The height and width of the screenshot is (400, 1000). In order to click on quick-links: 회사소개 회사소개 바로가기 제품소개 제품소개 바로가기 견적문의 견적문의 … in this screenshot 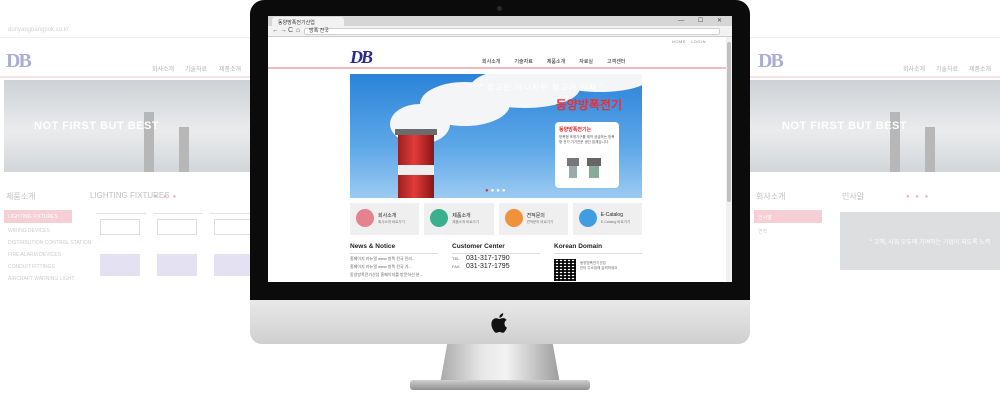, I will do `click(496, 219)`.